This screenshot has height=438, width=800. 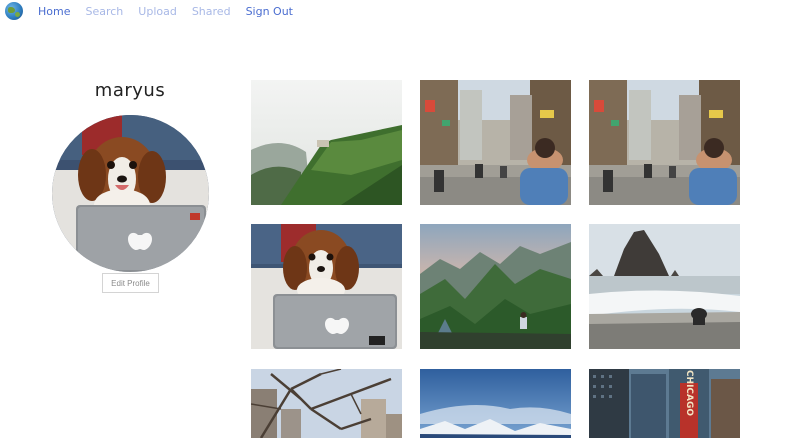 What do you see at coordinates (495, 286) in the screenshot?
I see `photo-tile-karst` at bounding box center [495, 286].